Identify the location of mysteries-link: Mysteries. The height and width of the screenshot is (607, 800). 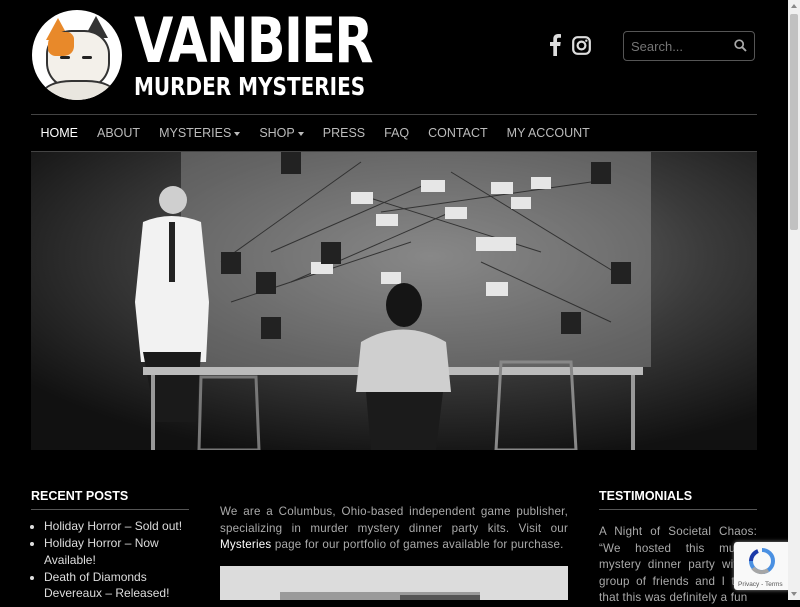
(245, 544).